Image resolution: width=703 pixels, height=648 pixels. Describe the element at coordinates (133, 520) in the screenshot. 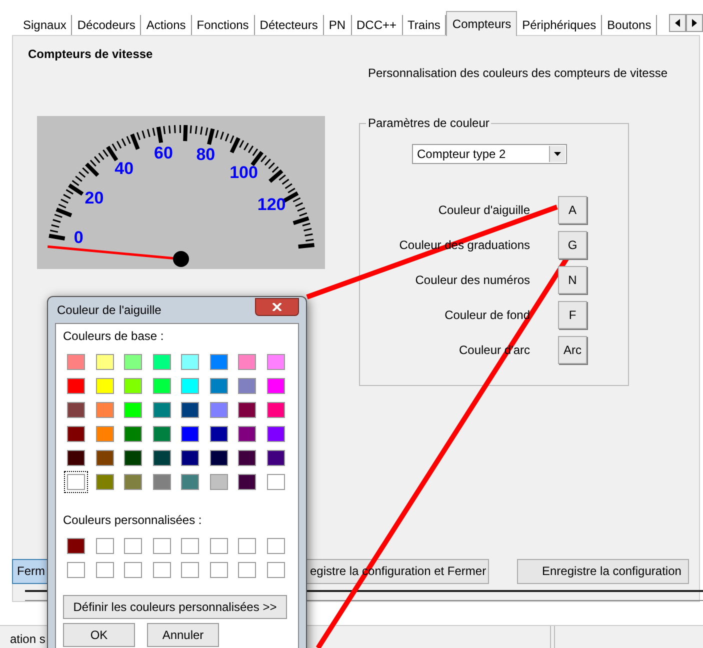

I see `custom-colors-label: Couleurs personnalisées :` at that location.